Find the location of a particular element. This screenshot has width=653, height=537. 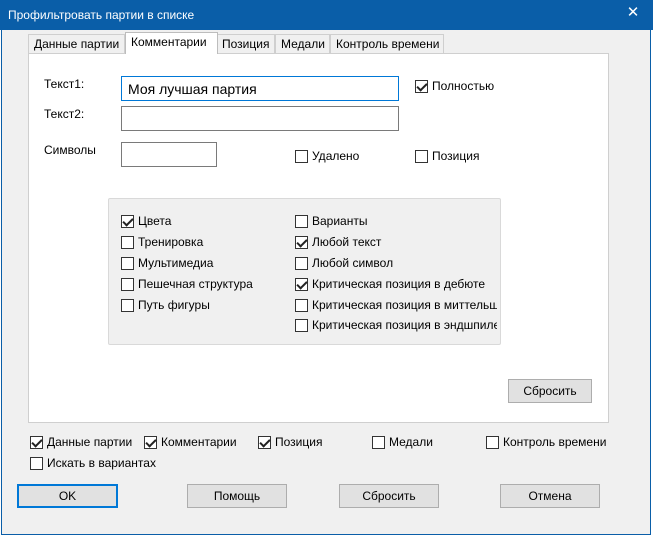

option-critical-opening: Критическая позиция в дебюте is located at coordinates (396, 284).